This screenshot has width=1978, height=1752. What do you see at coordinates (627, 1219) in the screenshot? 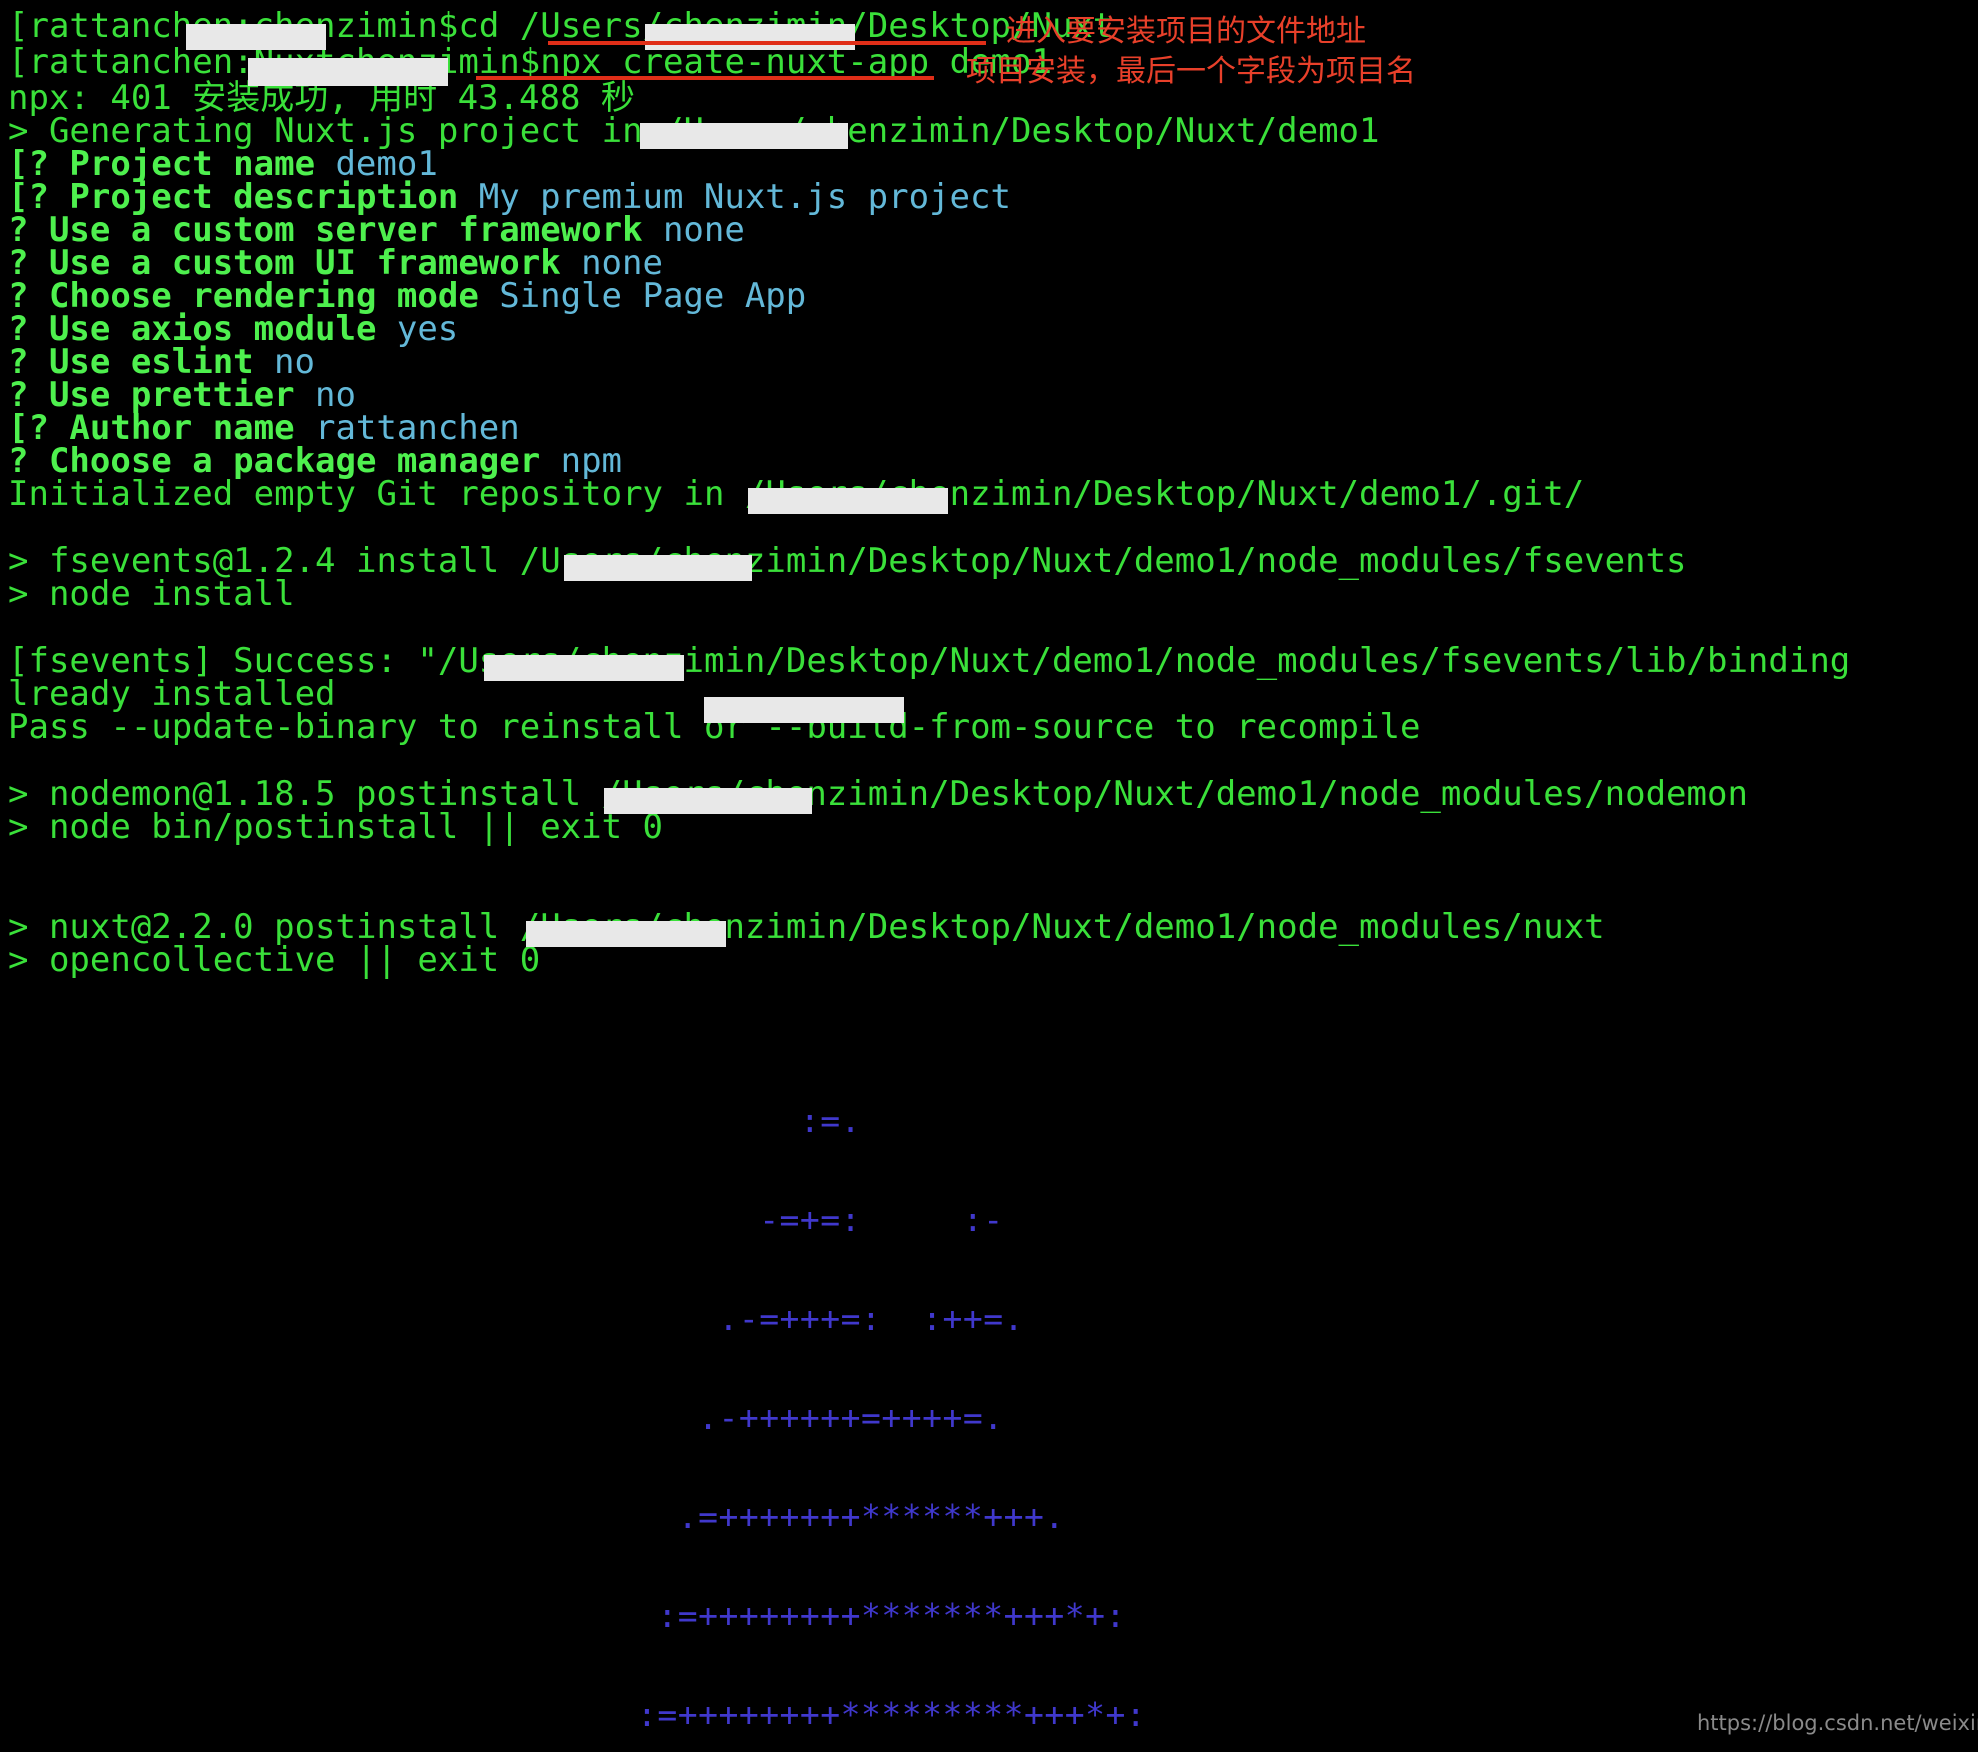
I see `ascii-art-row: -=+=: :-` at bounding box center [627, 1219].